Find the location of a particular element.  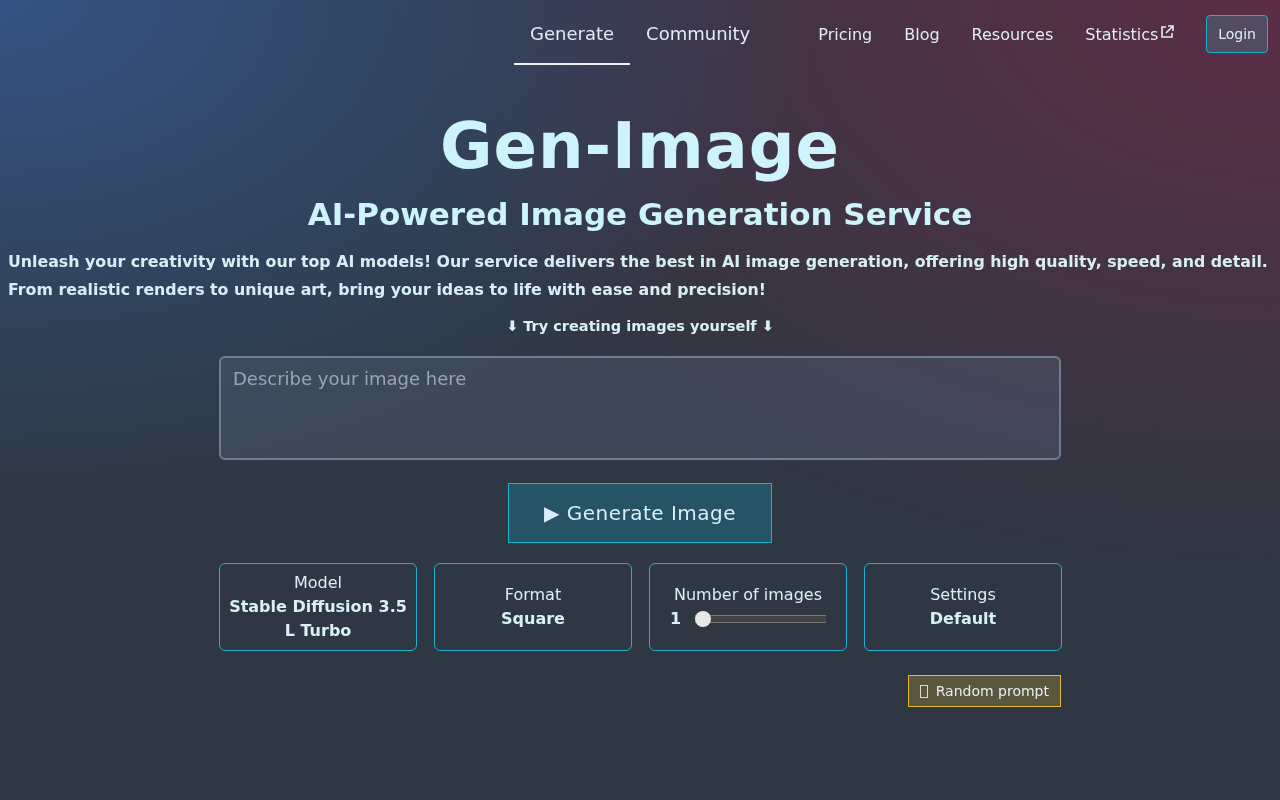

random-prompt-button: Random prompt is located at coordinates (984, 691).